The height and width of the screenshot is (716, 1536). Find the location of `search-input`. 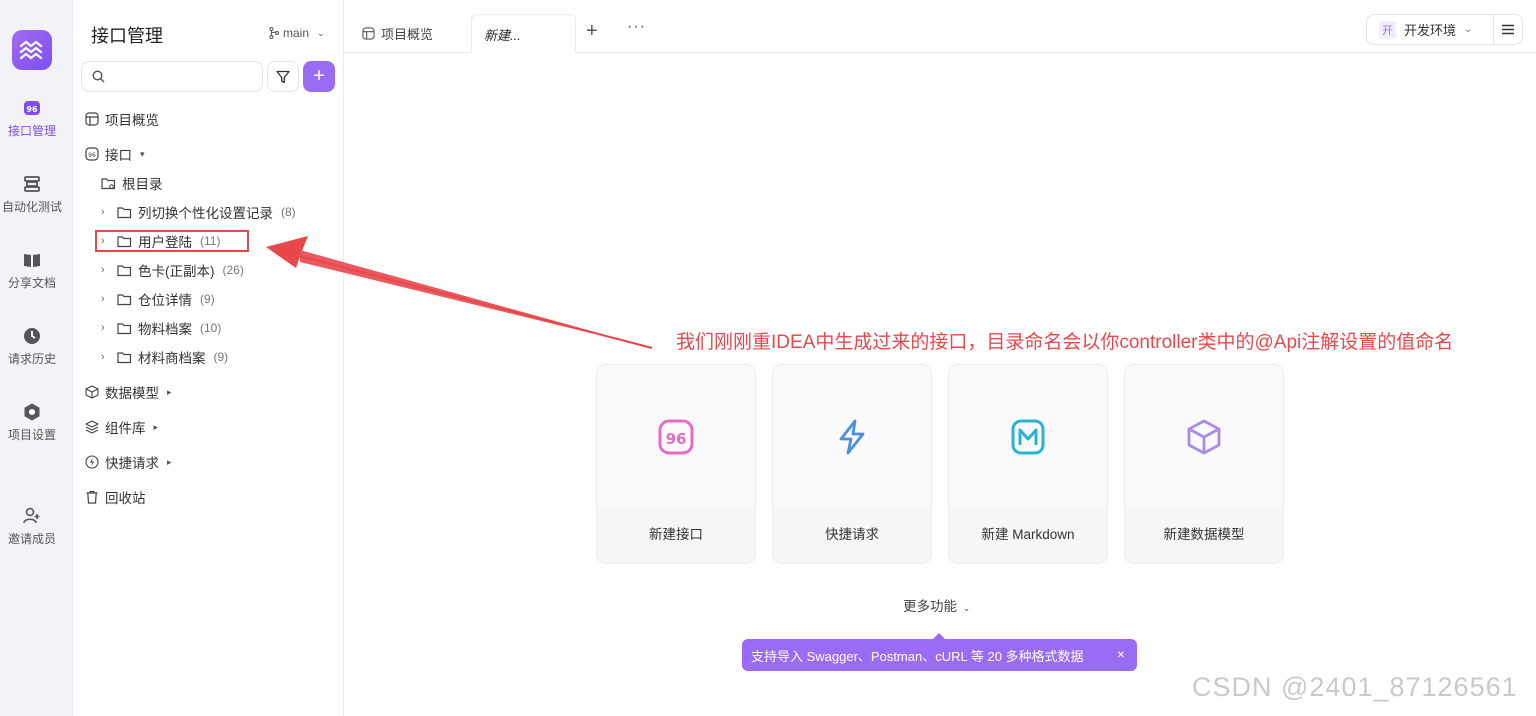

search-input is located at coordinates (172, 76).